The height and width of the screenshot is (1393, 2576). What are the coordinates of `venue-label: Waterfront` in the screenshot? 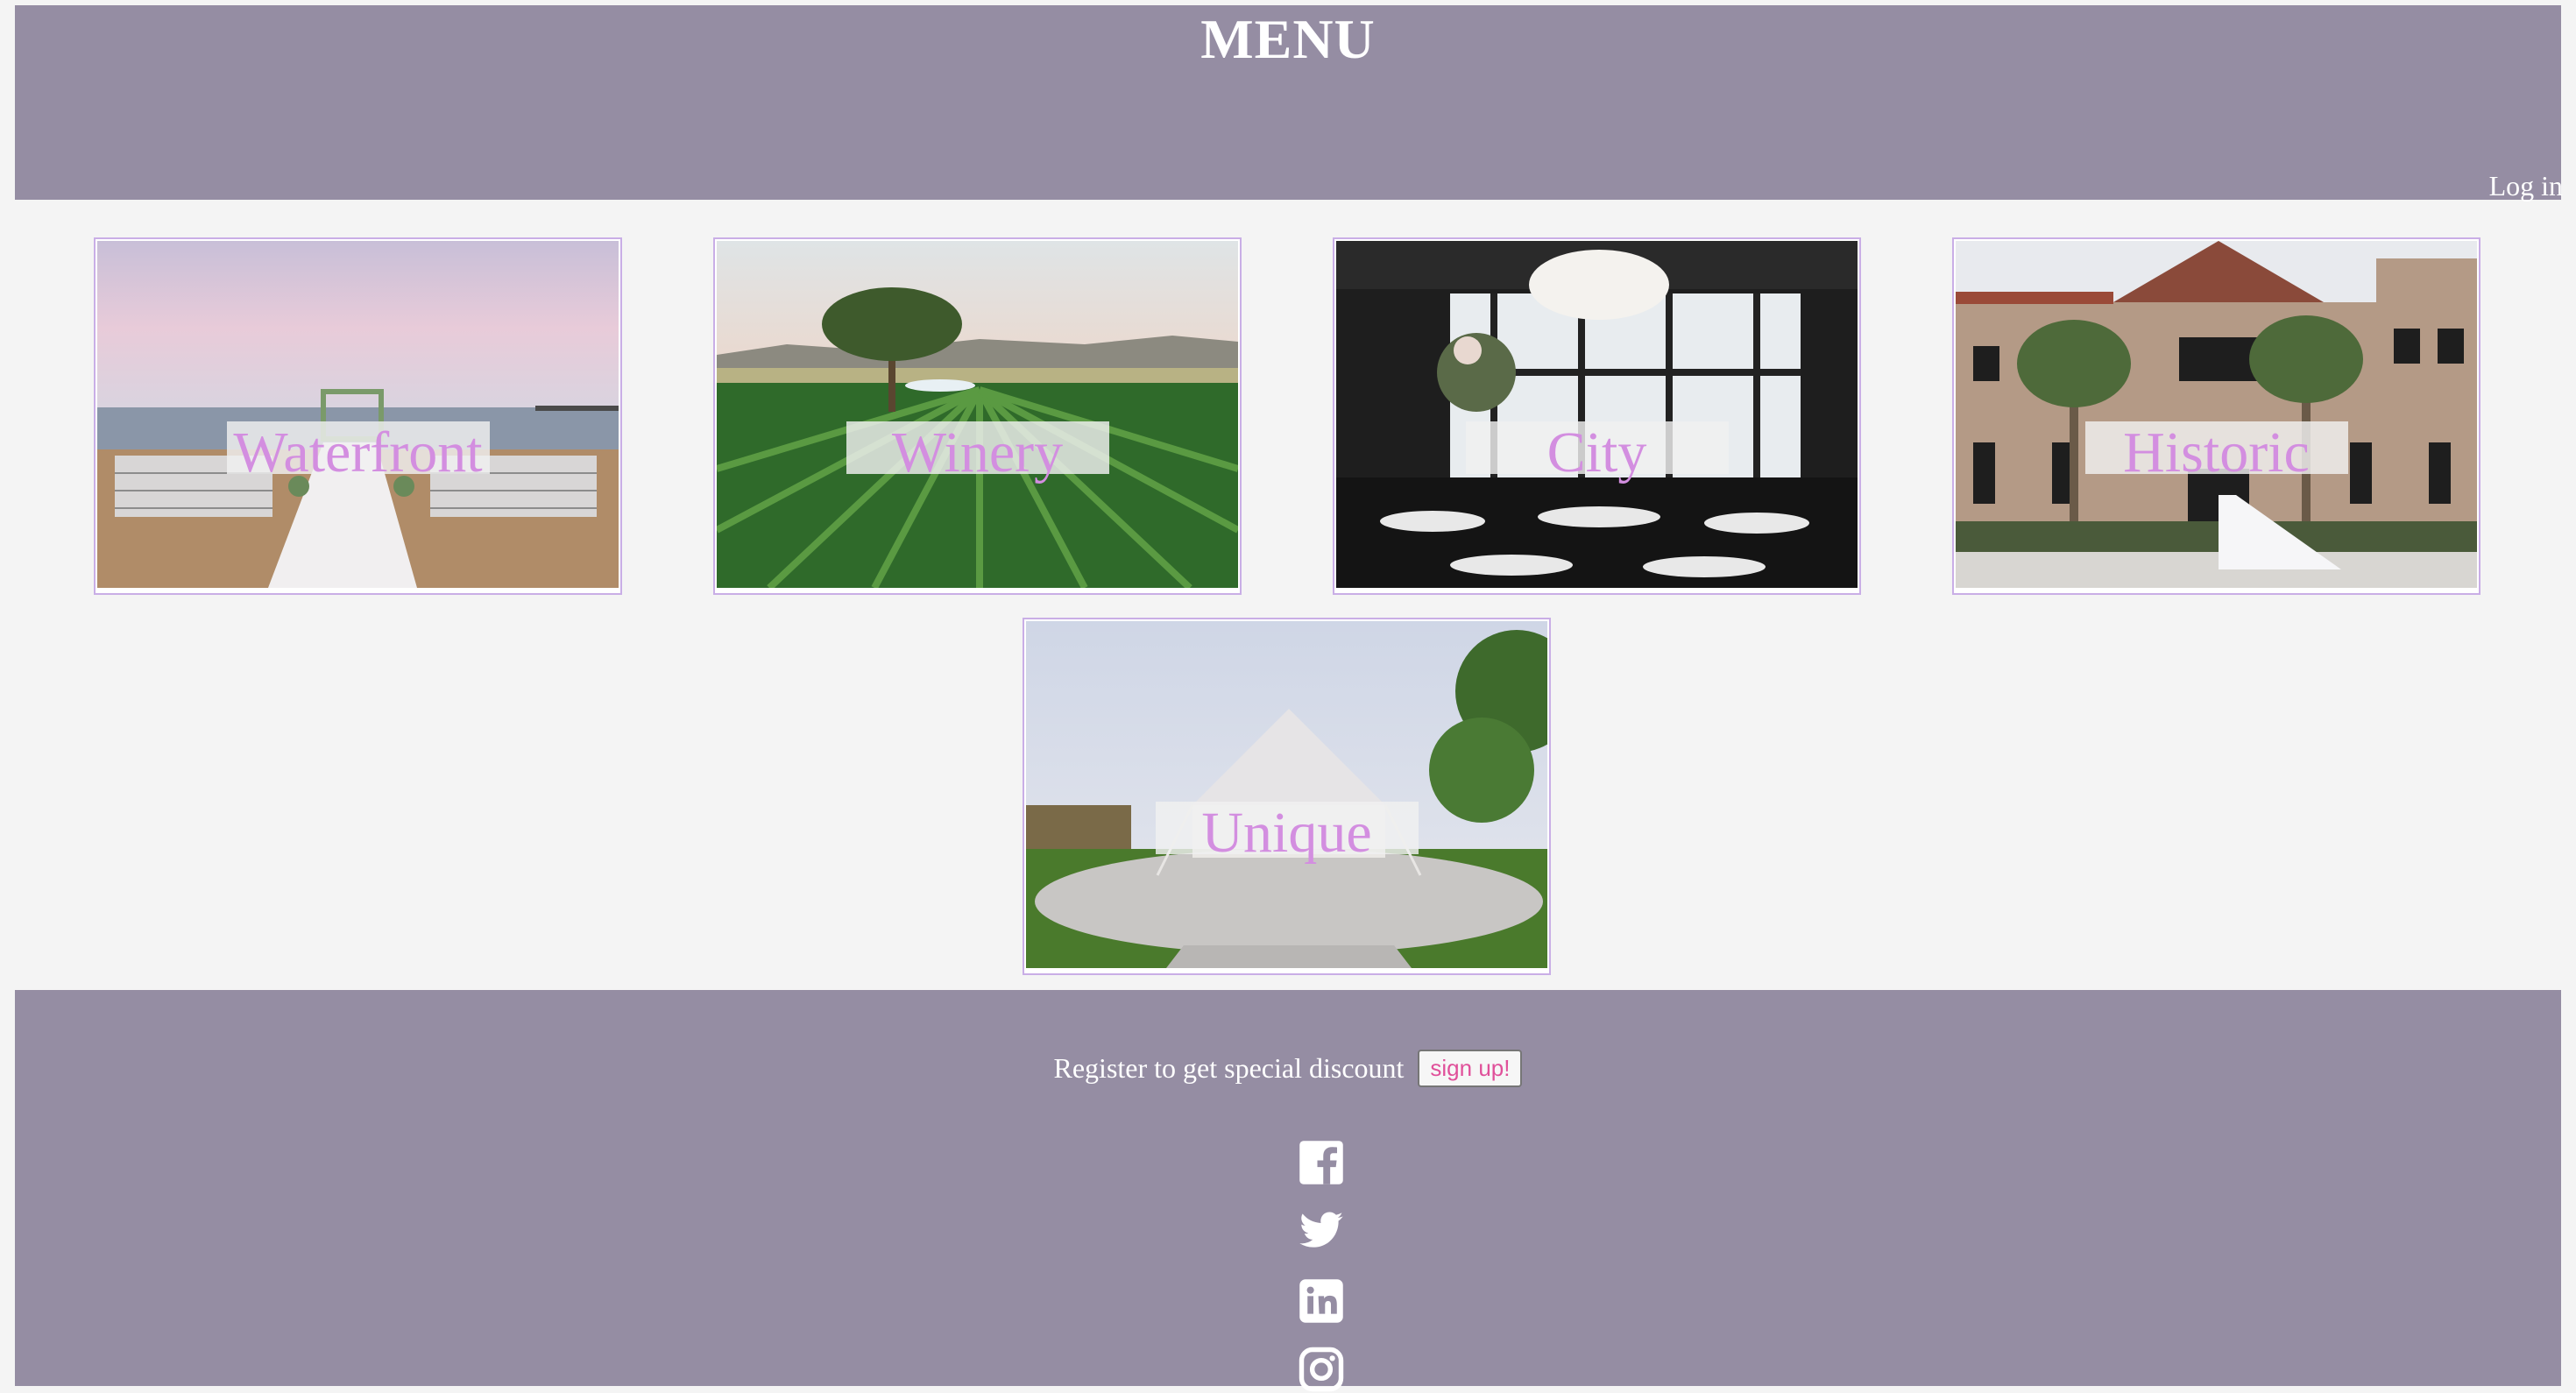 It's located at (358, 452).